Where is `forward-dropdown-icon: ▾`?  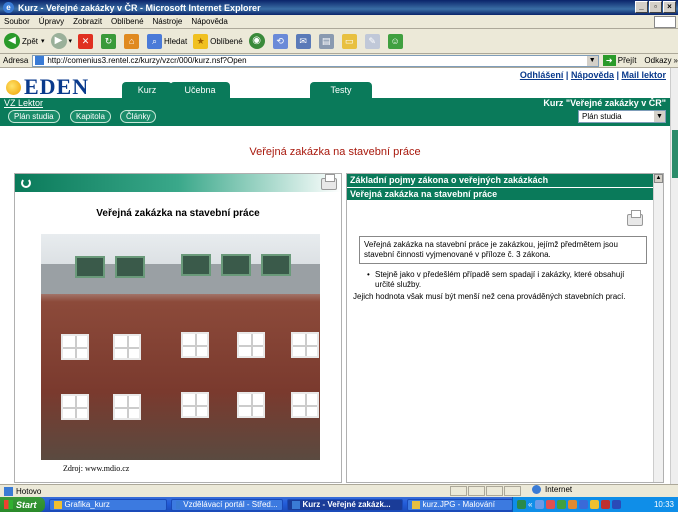
forward-dropdown-icon: ▾ is located at coordinates (71, 41).